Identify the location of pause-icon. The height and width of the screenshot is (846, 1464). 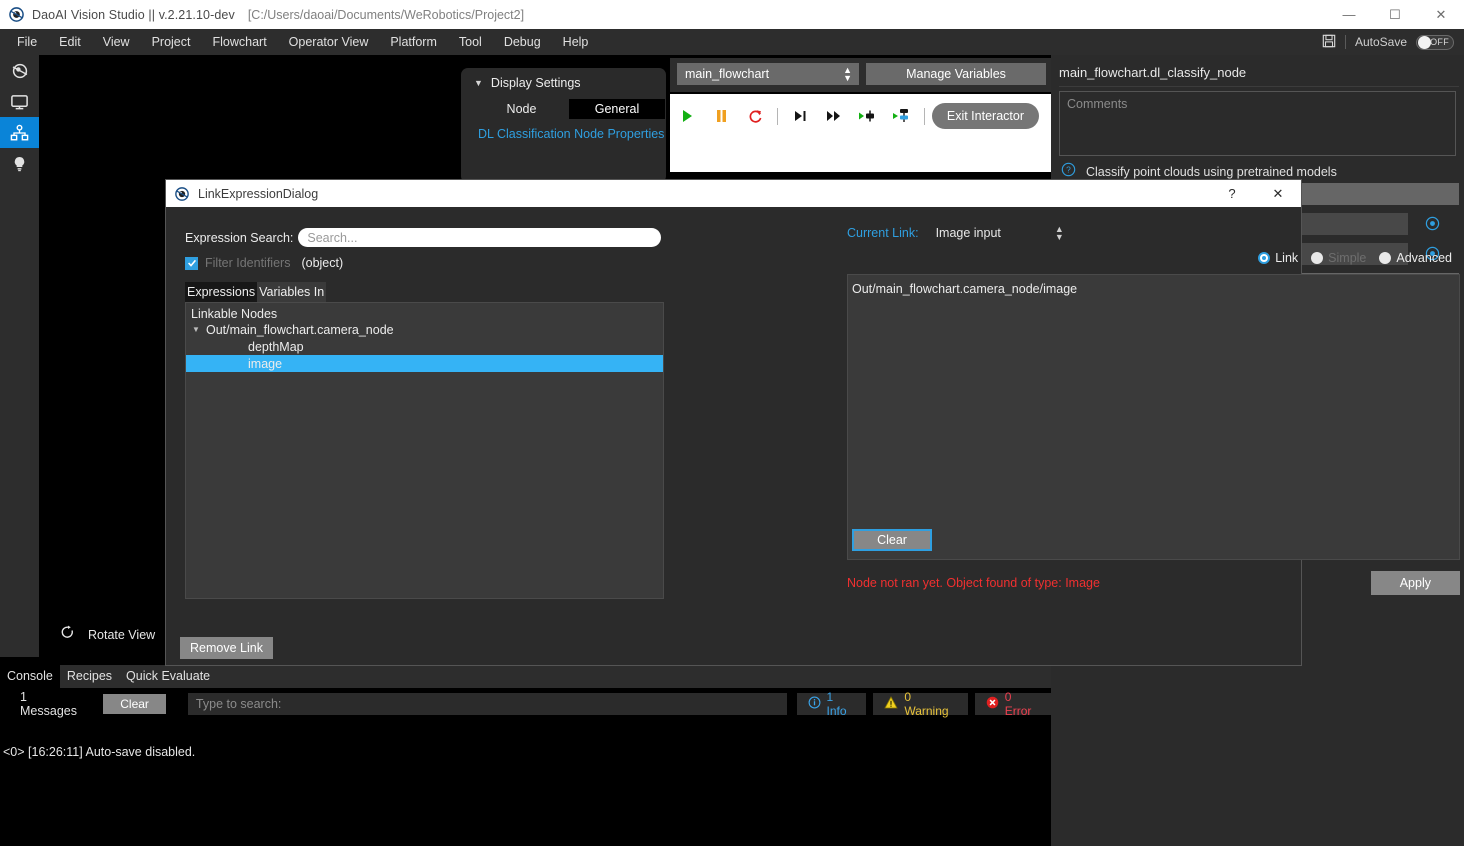
(721, 116).